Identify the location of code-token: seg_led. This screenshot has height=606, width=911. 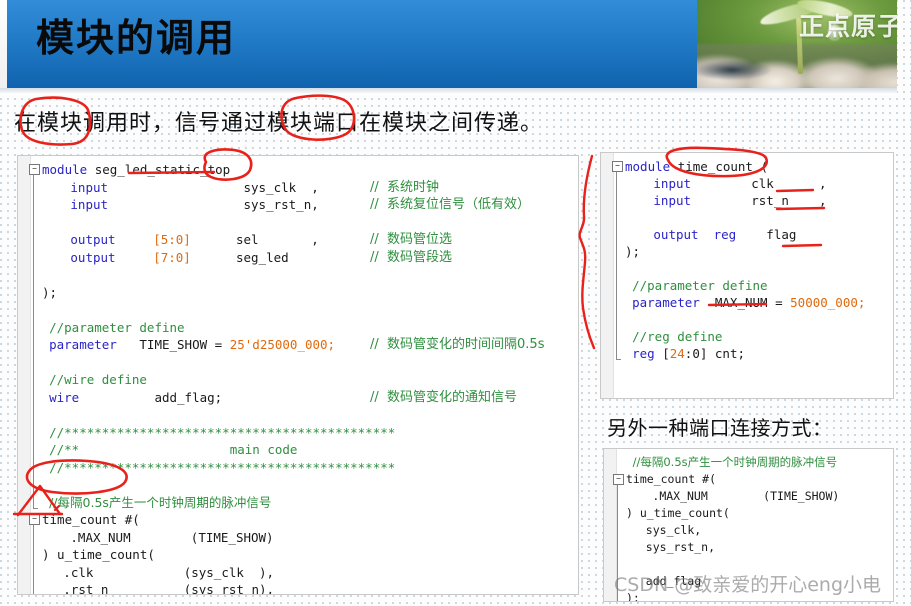
(239, 257).